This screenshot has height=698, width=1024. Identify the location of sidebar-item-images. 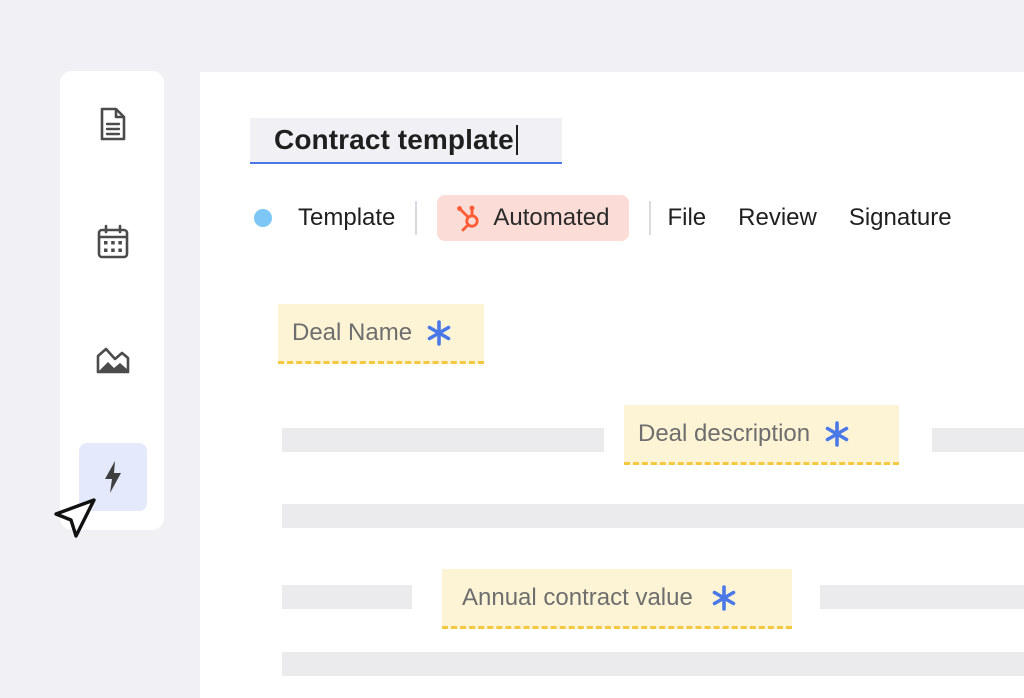
(113, 360).